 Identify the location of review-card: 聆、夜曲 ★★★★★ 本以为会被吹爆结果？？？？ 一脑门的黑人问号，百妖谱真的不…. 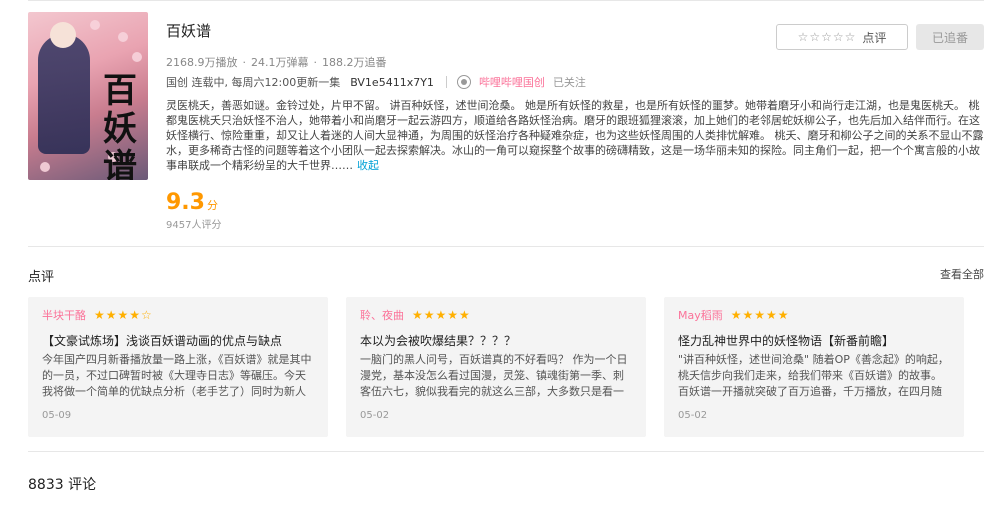
(496, 367).